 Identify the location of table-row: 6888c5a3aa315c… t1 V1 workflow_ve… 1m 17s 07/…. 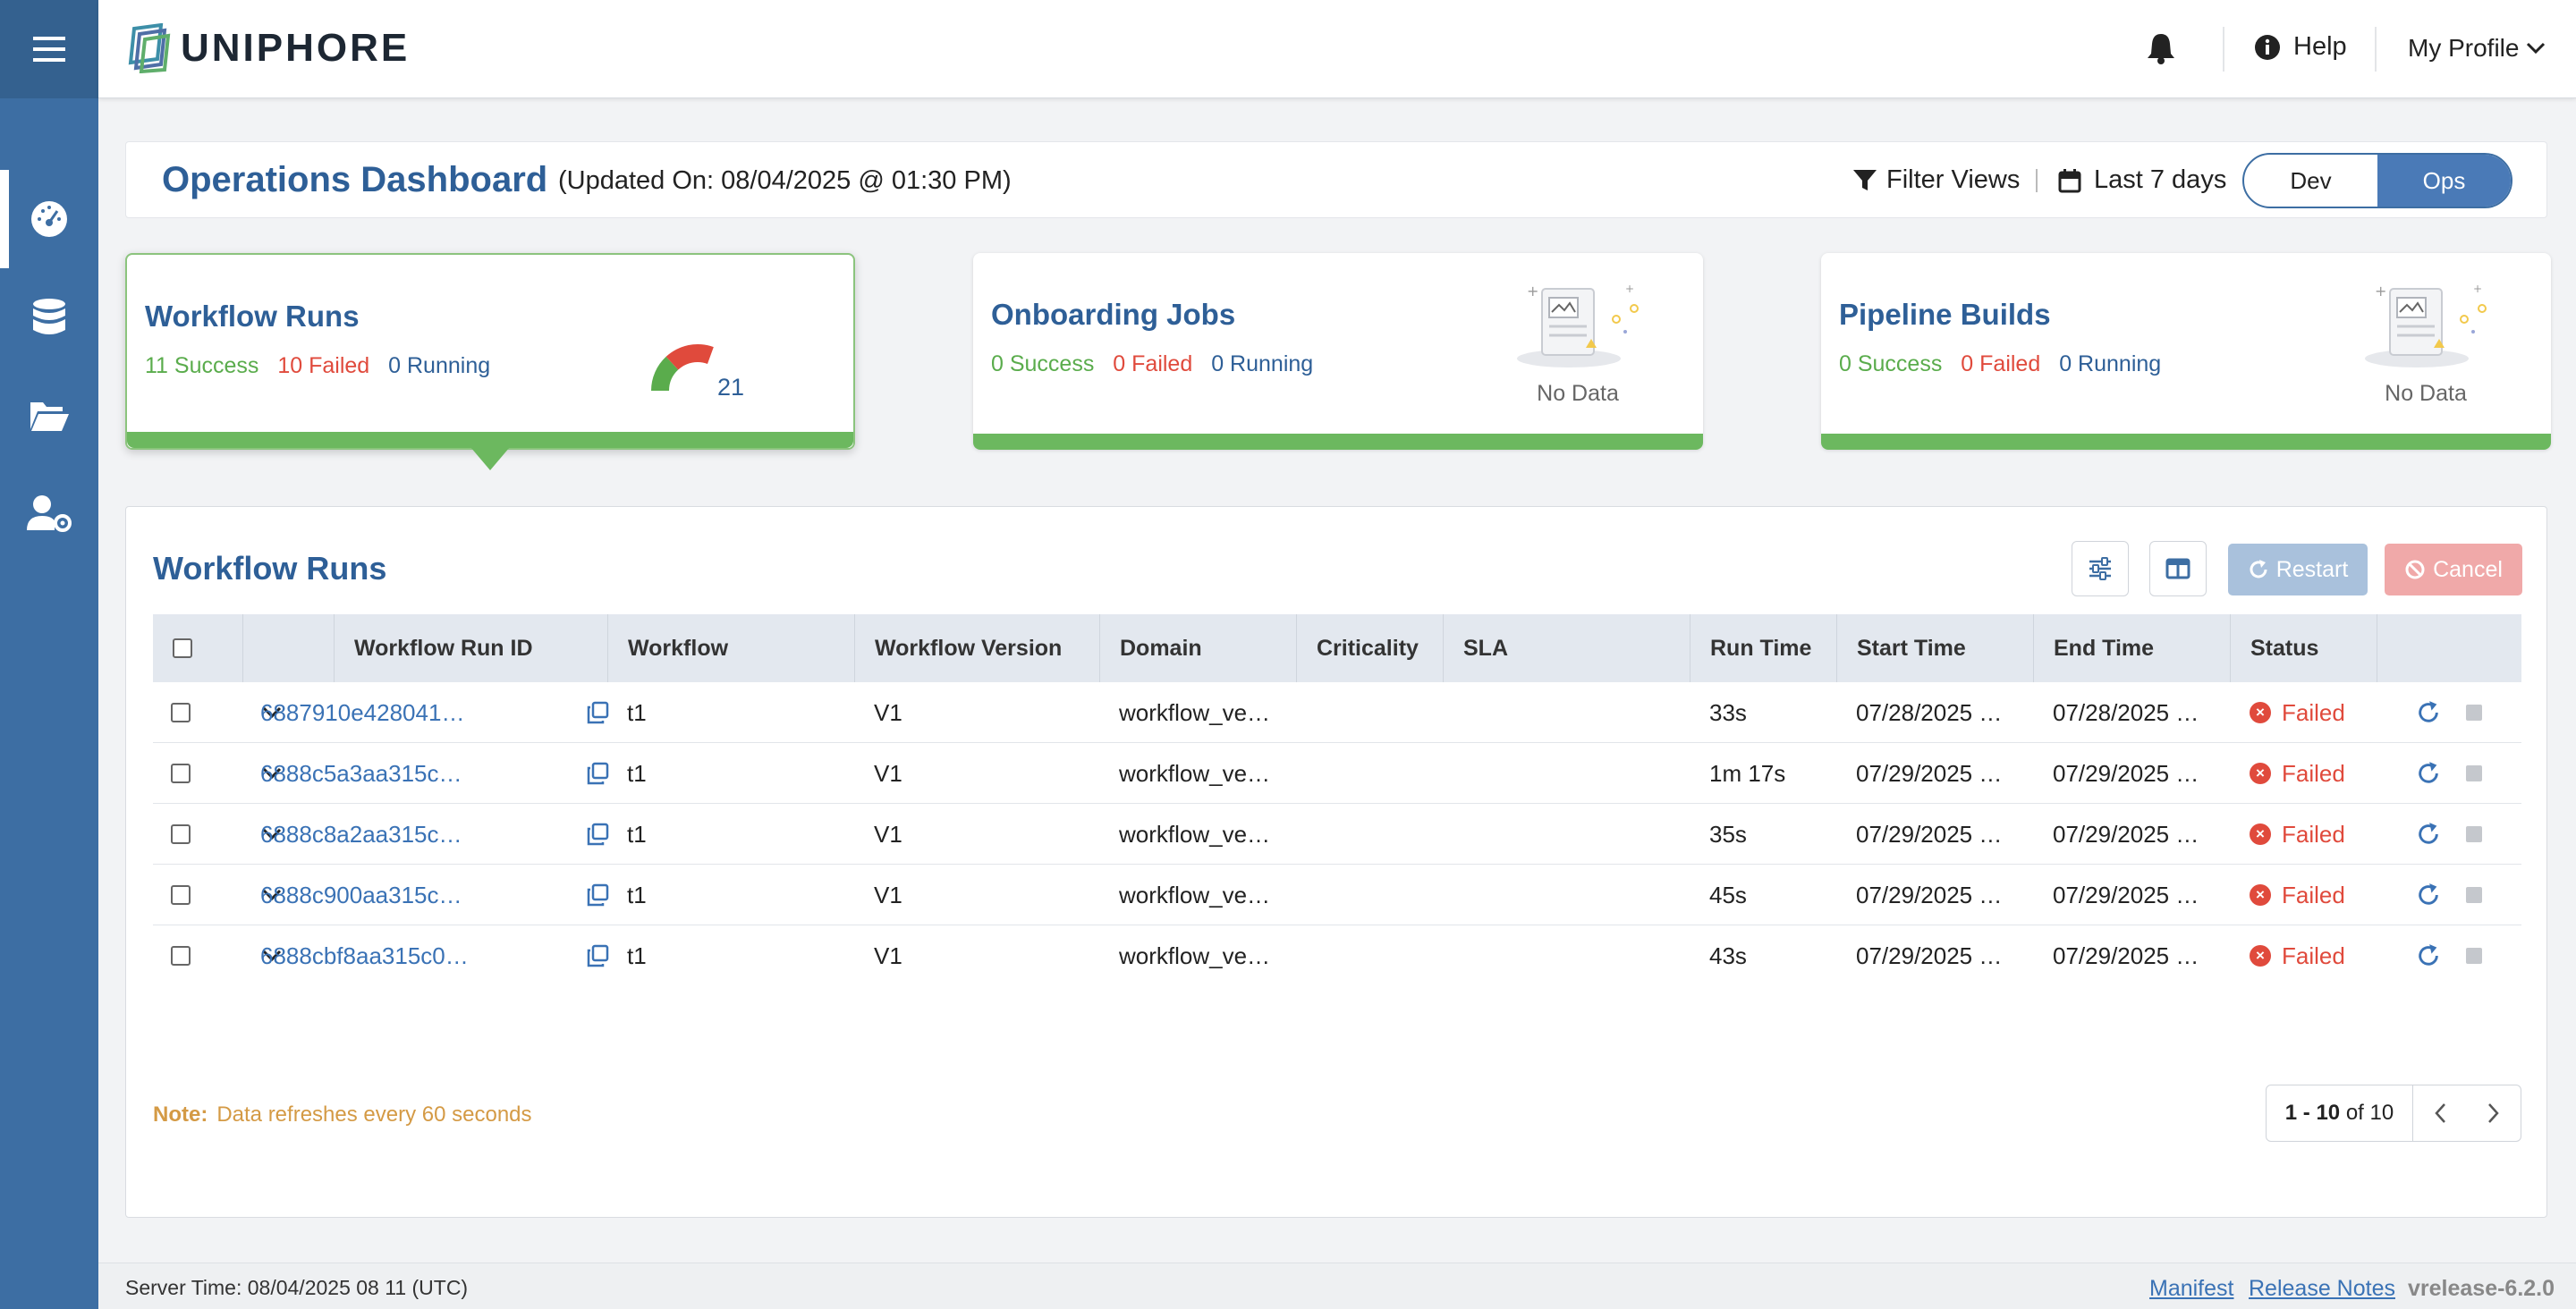
(1337, 773).